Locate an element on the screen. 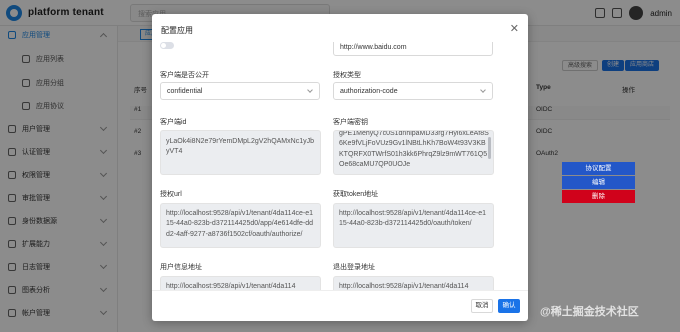 The width and height of the screenshot is (680, 332). menu-item-delete: 删除 is located at coordinates (598, 196).